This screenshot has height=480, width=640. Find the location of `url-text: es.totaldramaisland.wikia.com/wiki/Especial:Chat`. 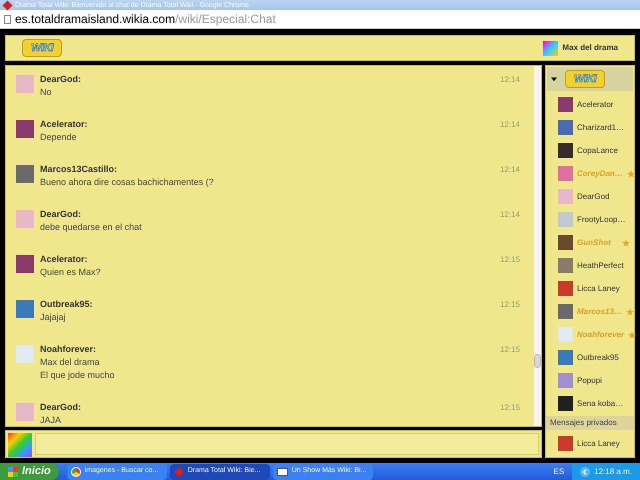

url-text: es.totaldramaisland.wikia.com/wiki/Especial:Chat is located at coordinates (145, 19).